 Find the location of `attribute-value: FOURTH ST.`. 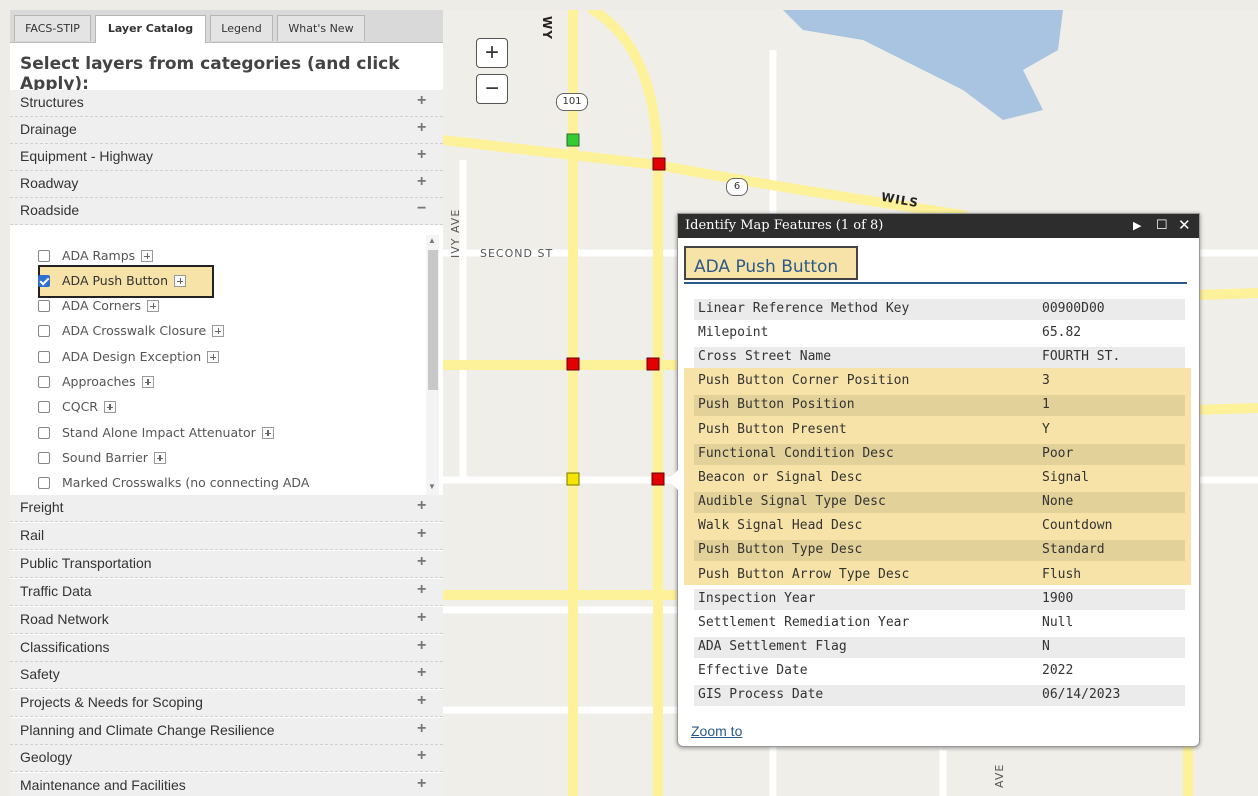

attribute-value: FOURTH ST. is located at coordinates (1081, 356).